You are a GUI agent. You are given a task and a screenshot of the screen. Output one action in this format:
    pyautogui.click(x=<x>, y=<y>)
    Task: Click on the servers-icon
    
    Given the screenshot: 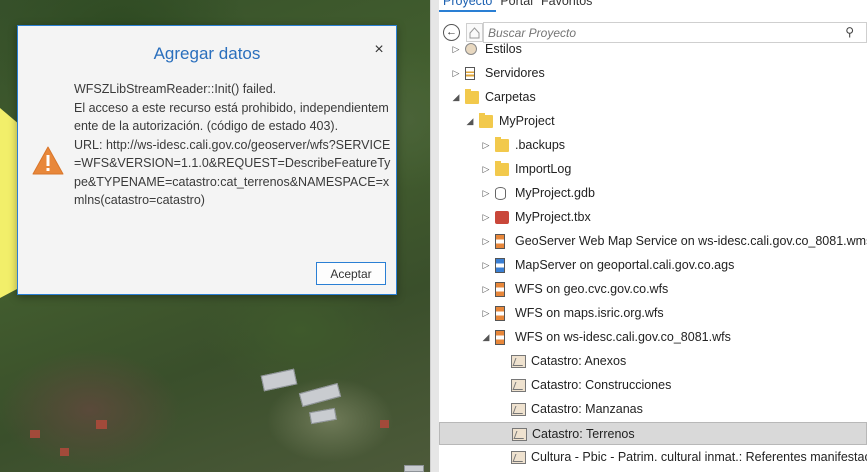 What is the action you would take?
    pyautogui.click(x=470, y=73)
    